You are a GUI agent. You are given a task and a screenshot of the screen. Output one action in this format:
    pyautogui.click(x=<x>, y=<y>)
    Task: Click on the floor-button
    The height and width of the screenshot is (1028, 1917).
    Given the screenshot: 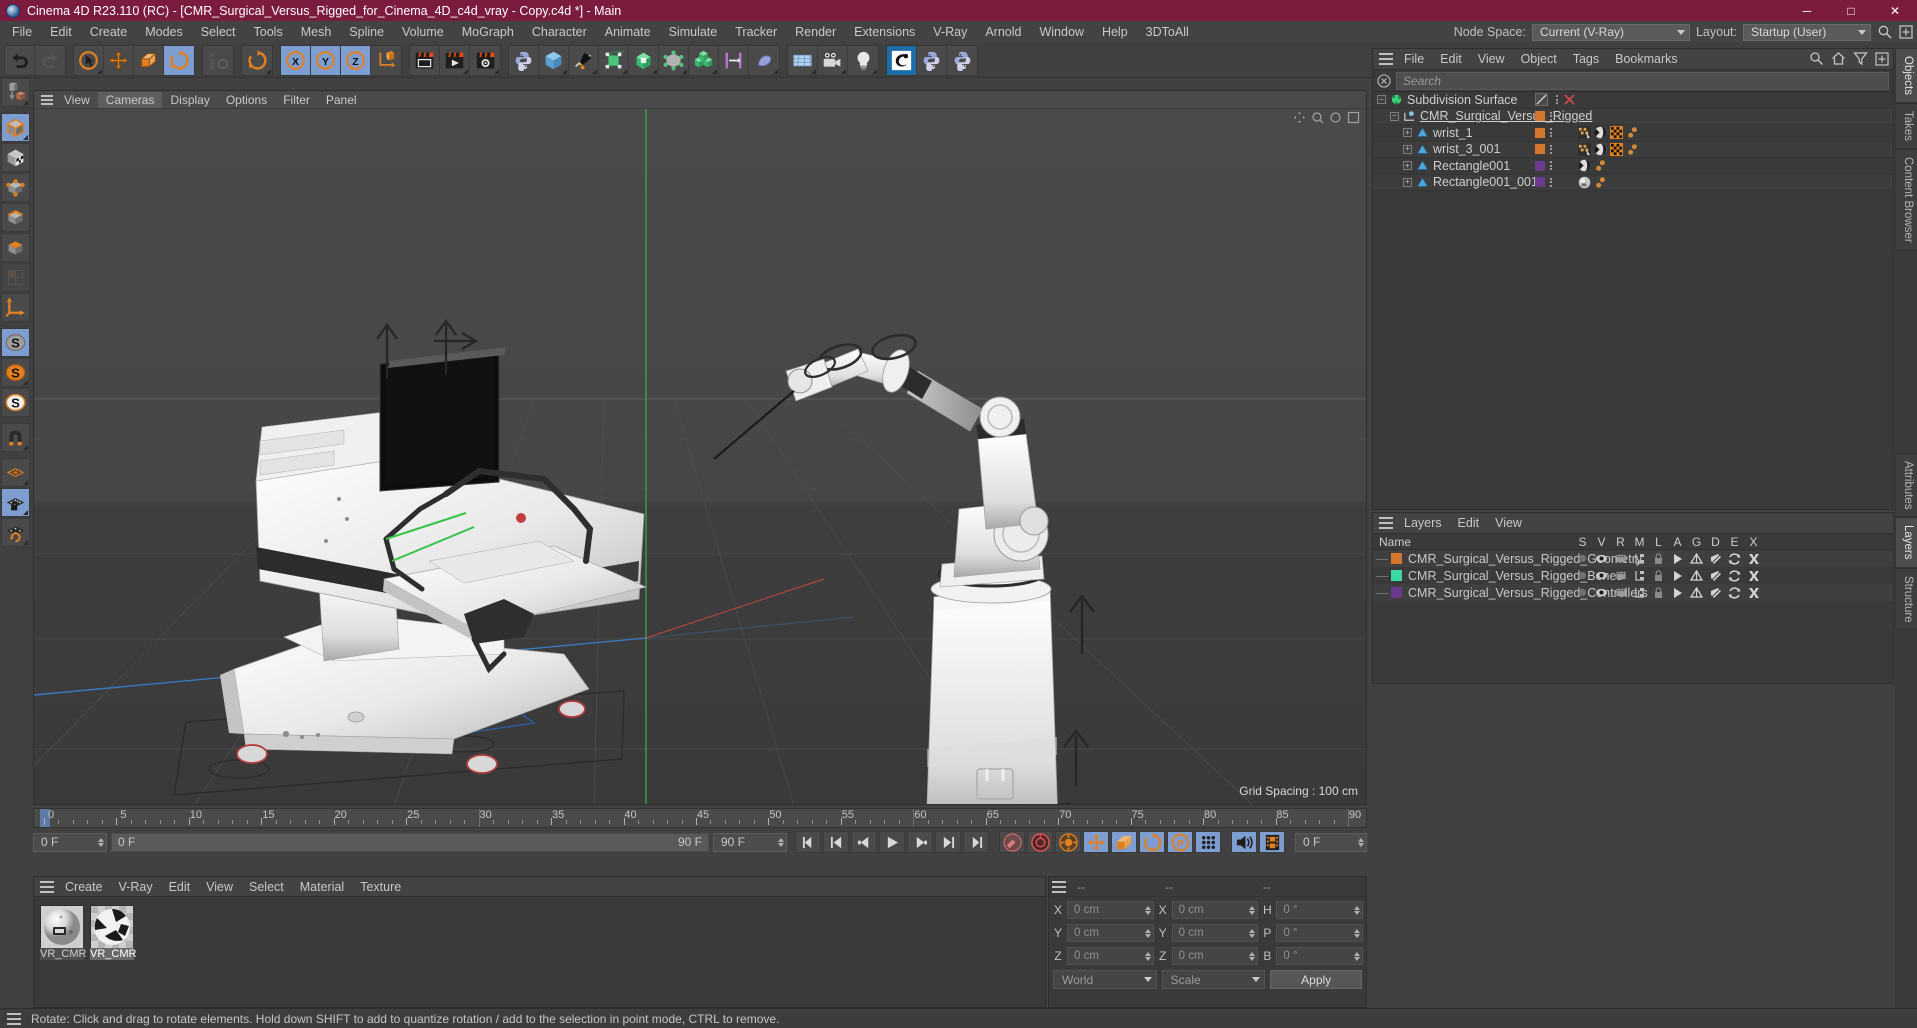 What is the action you would take?
    pyautogui.click(x=803, y=60)
    